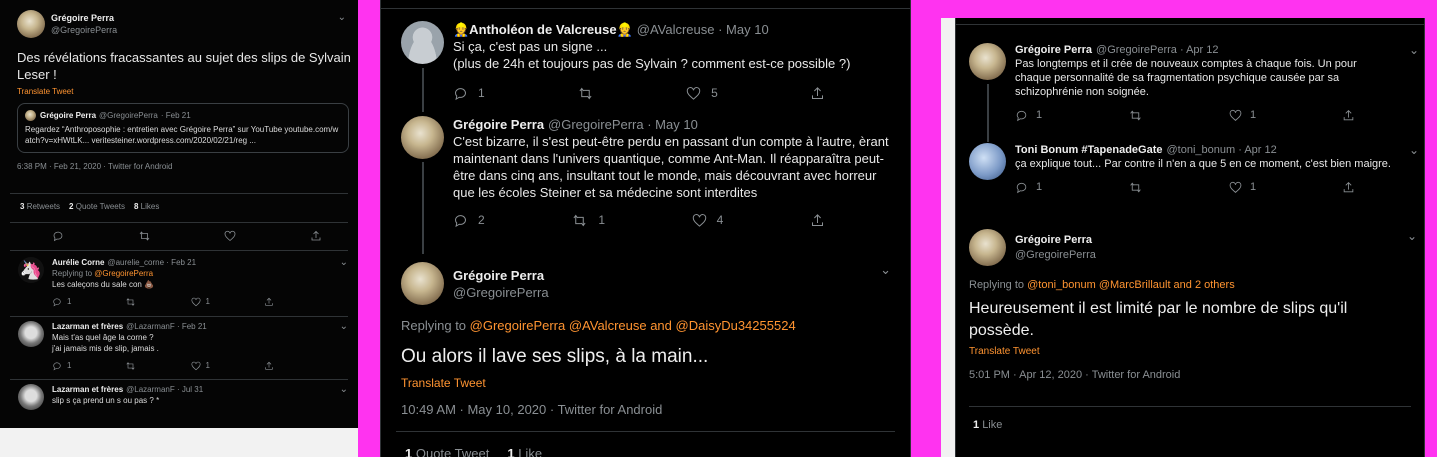  I want to click on author-handle: @aurelie_corne · Feb 21, so click(151, 262).